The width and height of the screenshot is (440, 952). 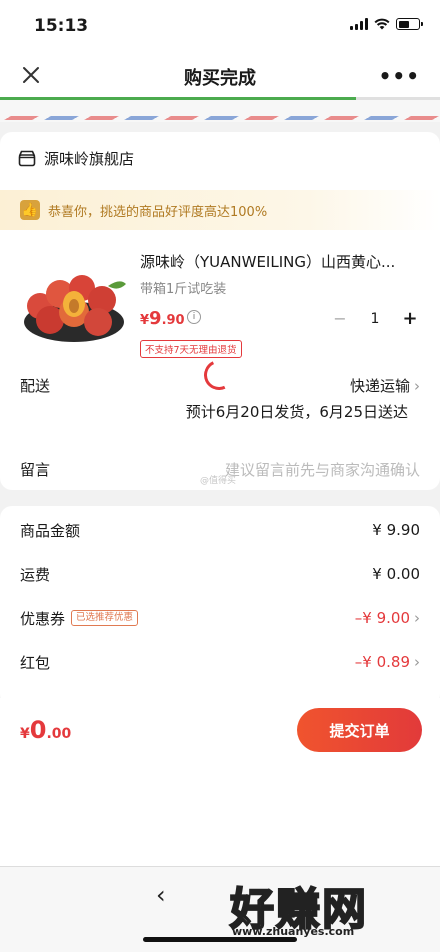 What do you see at coordinates (50, 530) in the screenshot?
I see `fee-label: 商品金额` at bounding box center [50, 530].